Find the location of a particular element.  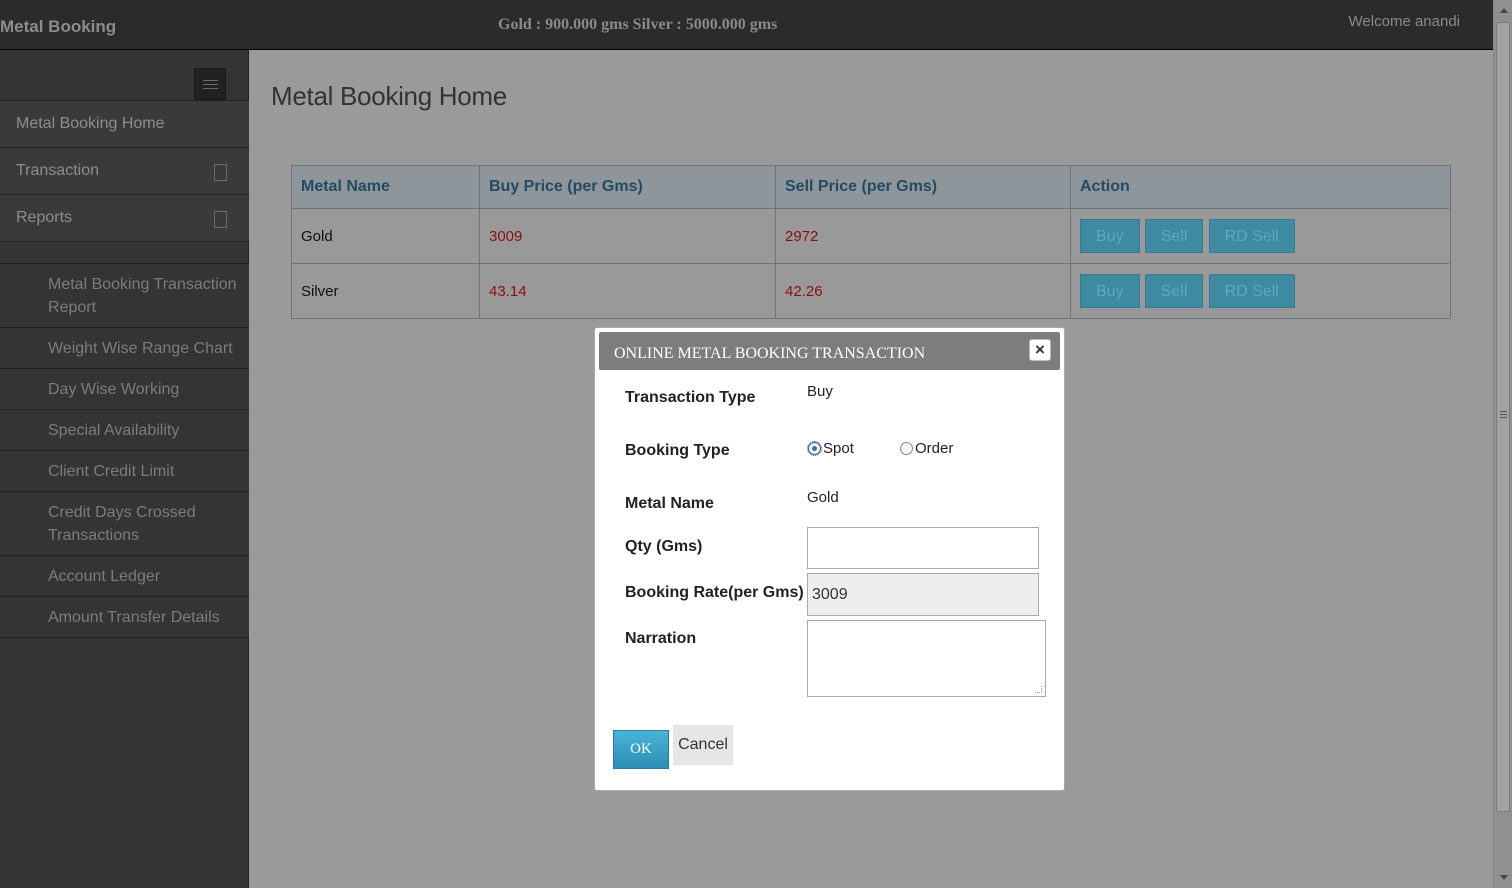

column-header: Metal Name is located at coordinates (385, 187).